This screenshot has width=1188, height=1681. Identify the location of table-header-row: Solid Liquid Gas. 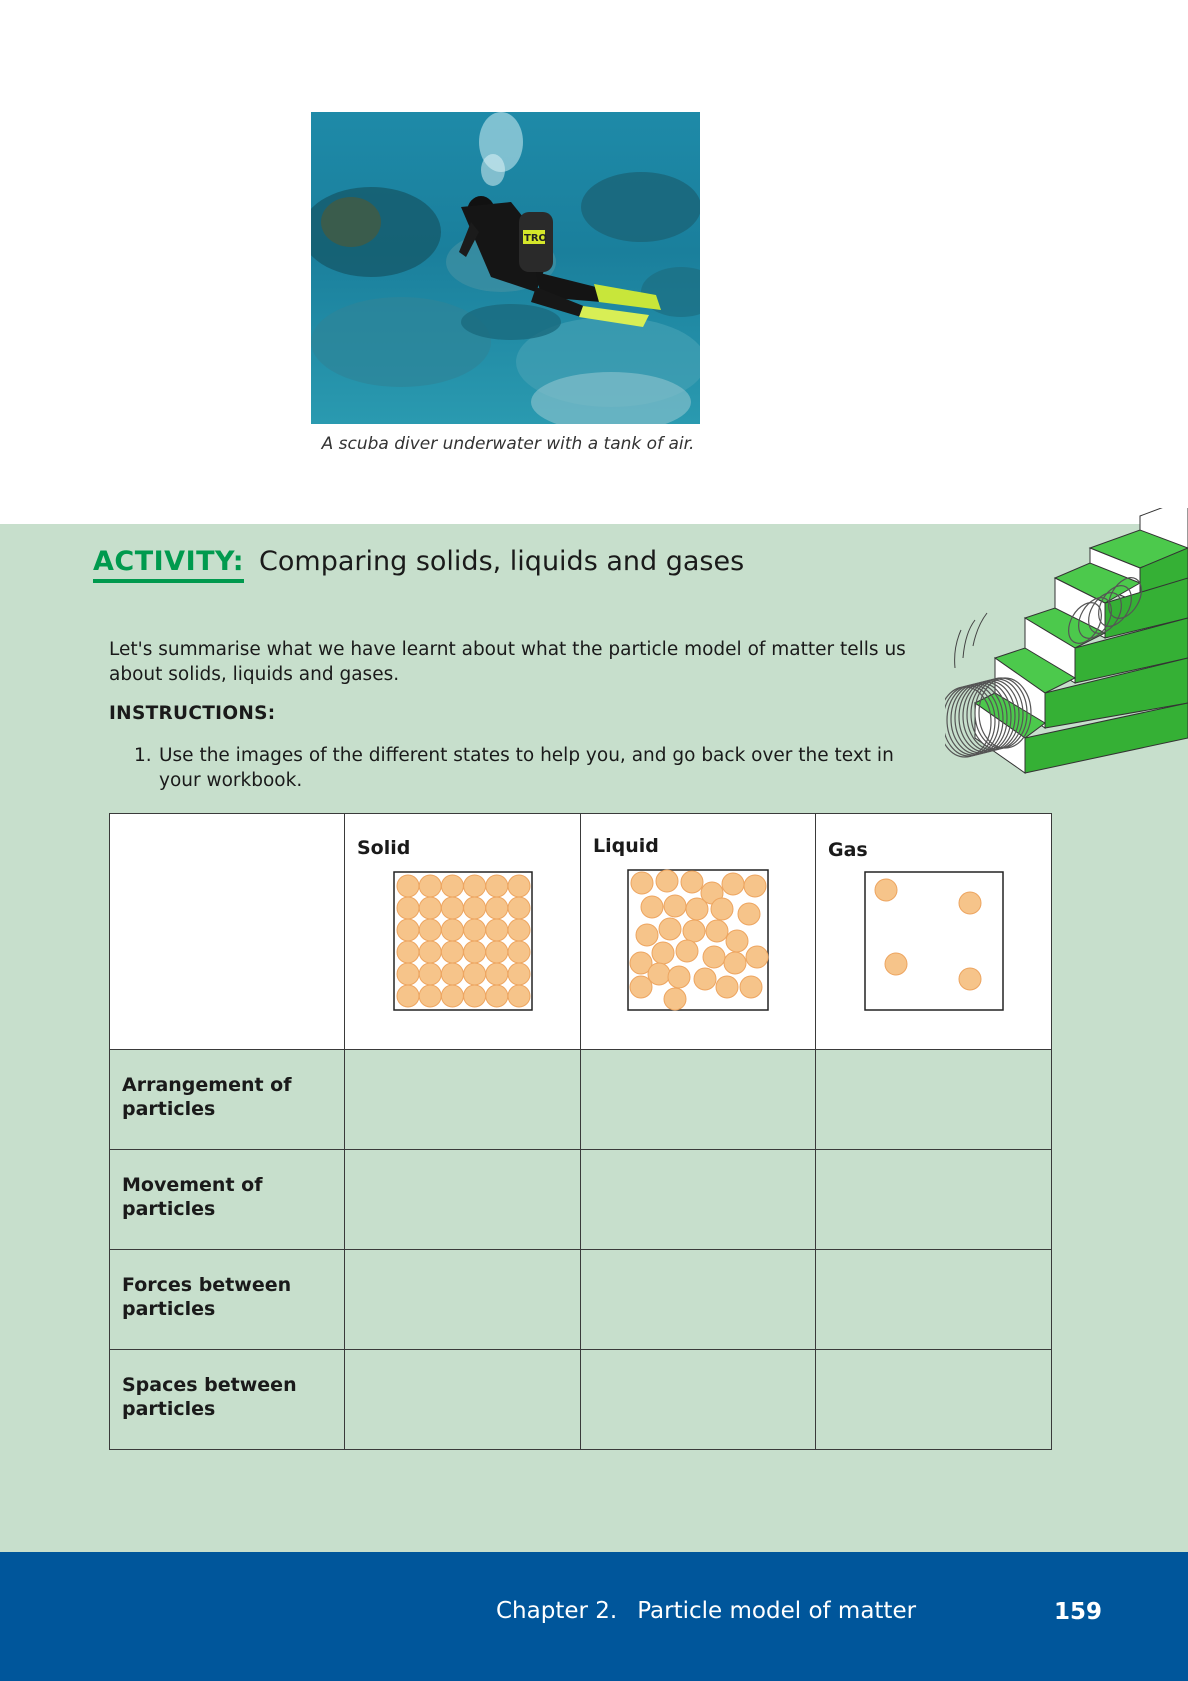
(580, 931).